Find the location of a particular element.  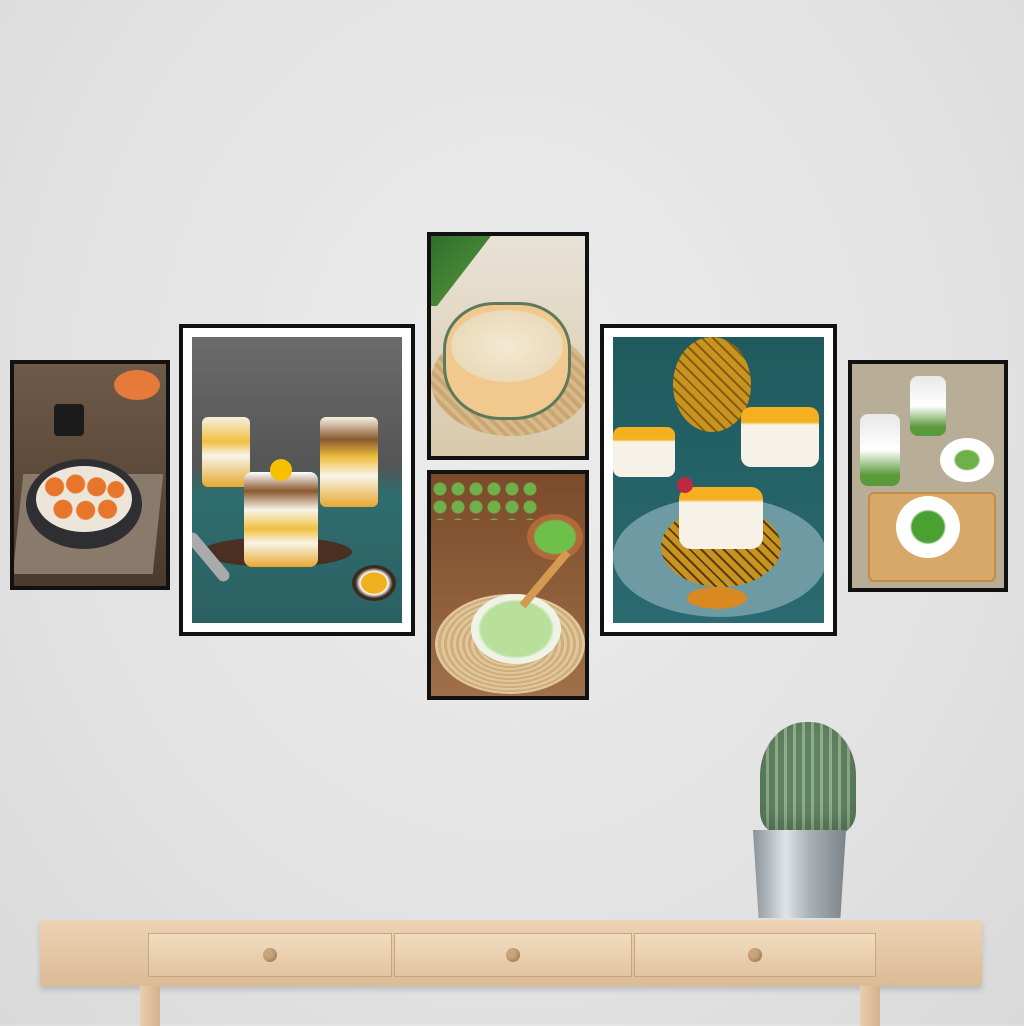

drawer-right is located at coordinates (755, 955).